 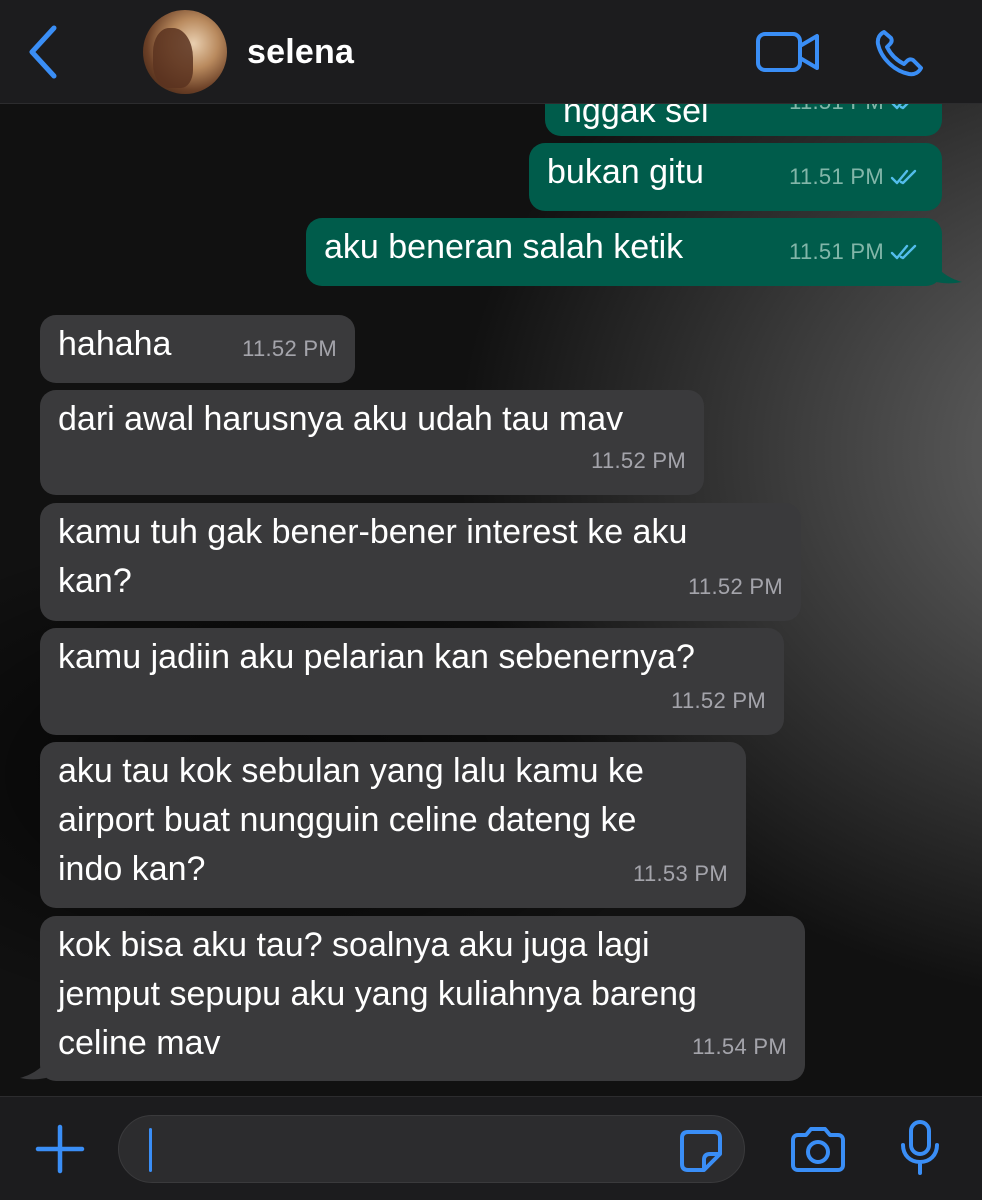 I want to click on back-button, so click(x=46, y=52).